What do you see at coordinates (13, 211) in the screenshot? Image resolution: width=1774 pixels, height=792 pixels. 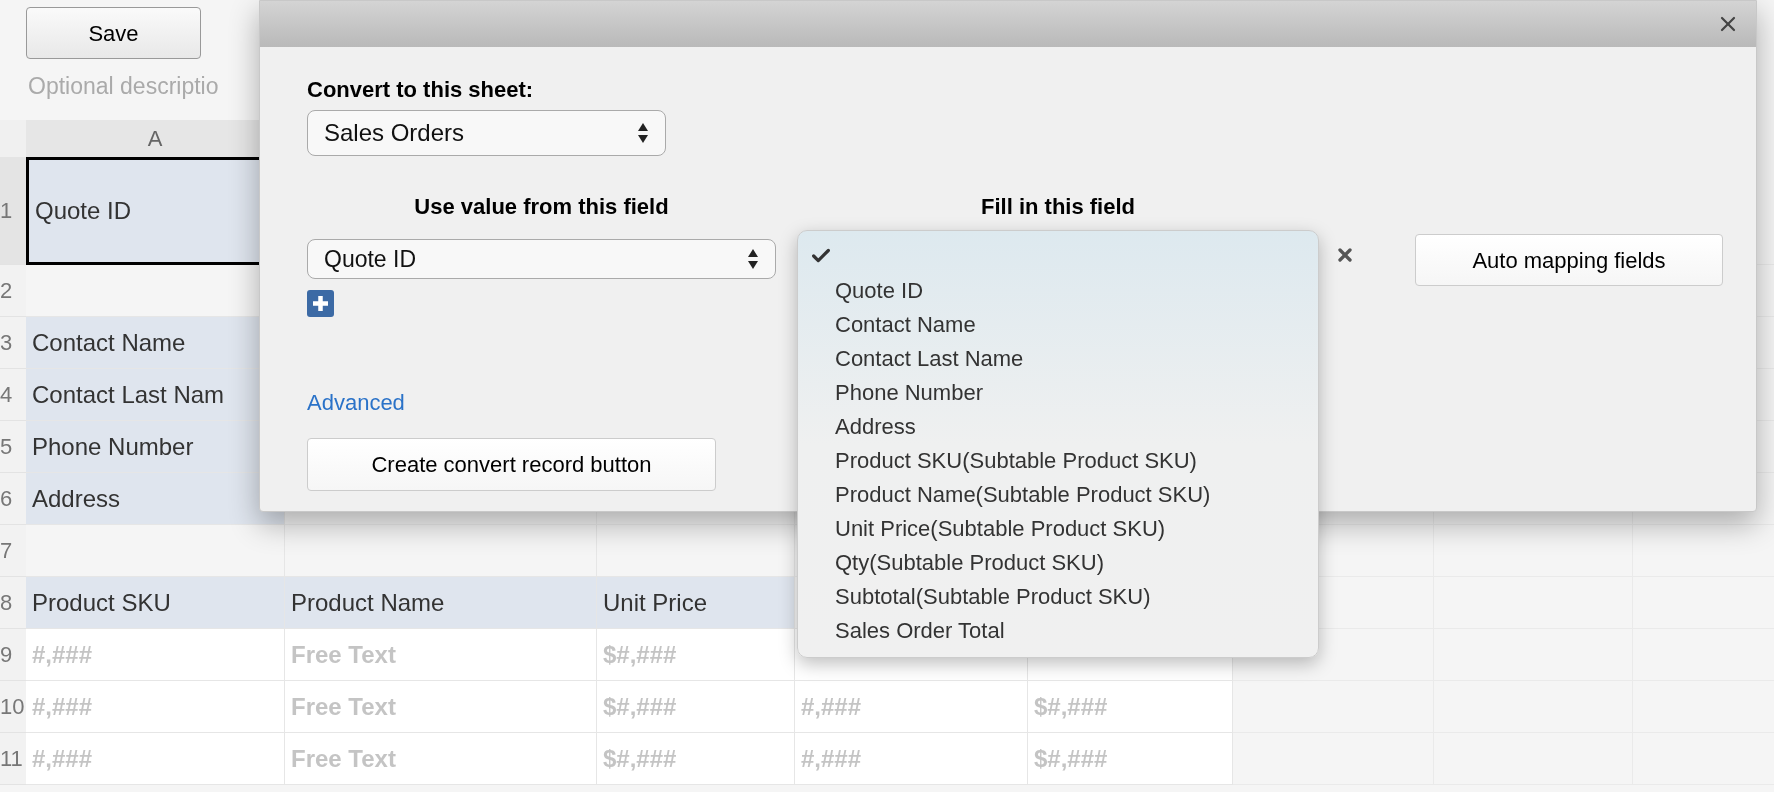 I see `row-number: 1` at bounding box center [13, 211].